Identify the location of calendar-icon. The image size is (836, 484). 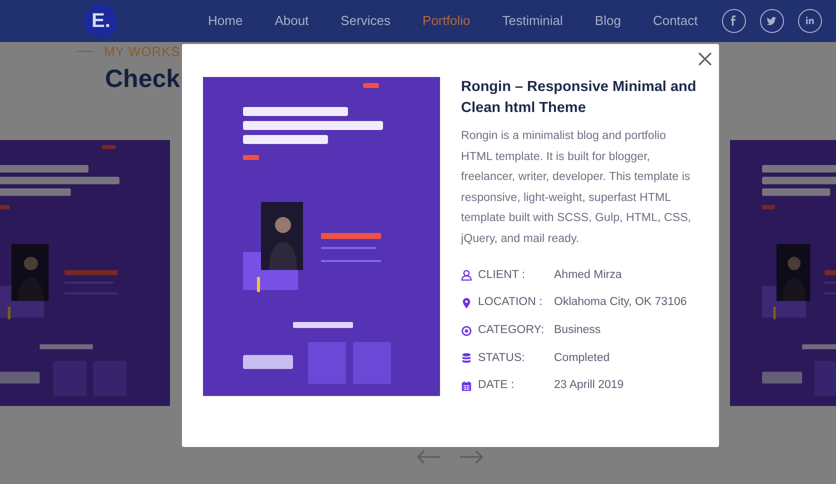
(466, 386).